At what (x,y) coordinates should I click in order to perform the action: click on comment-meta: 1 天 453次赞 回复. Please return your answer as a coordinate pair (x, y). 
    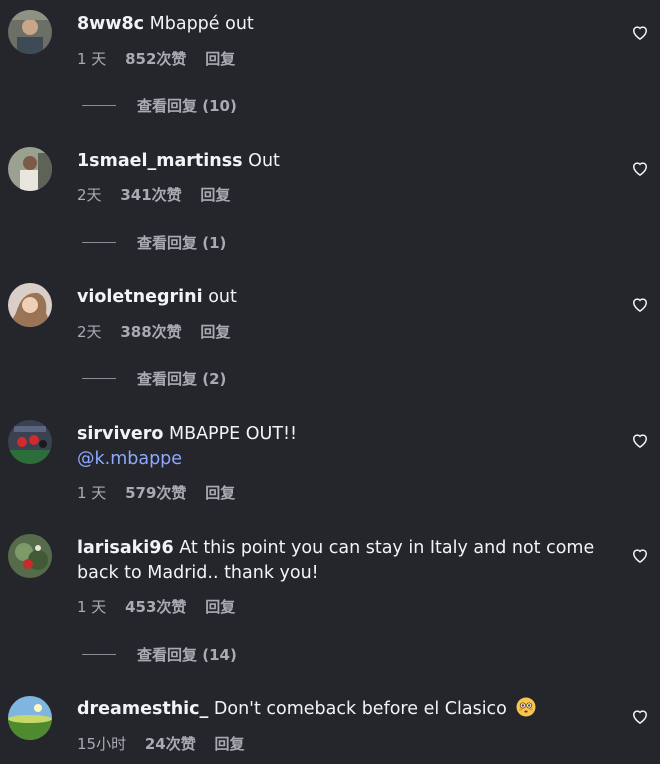
    Looking at the image, I should click on (163, 606).